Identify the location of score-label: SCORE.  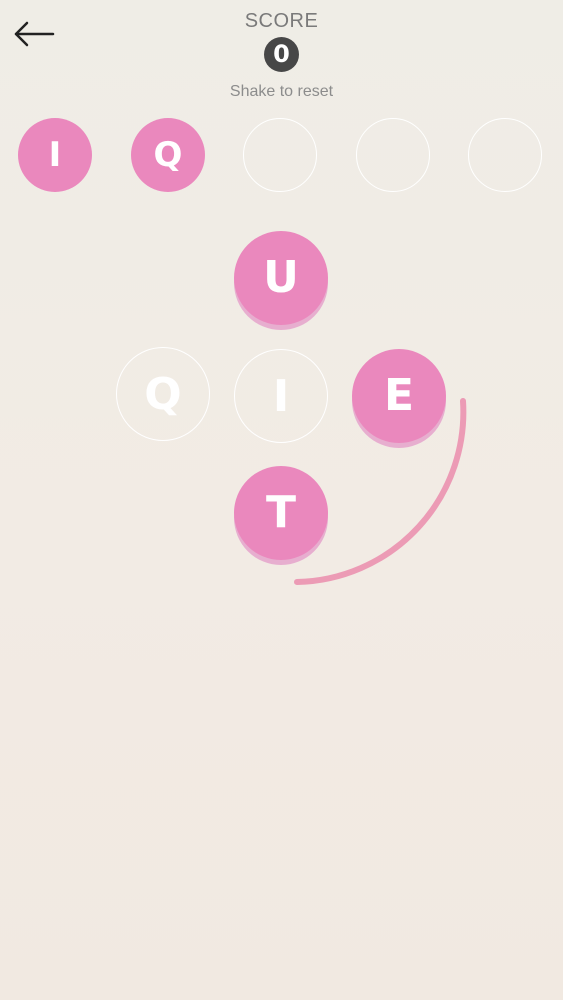
(281, 21).